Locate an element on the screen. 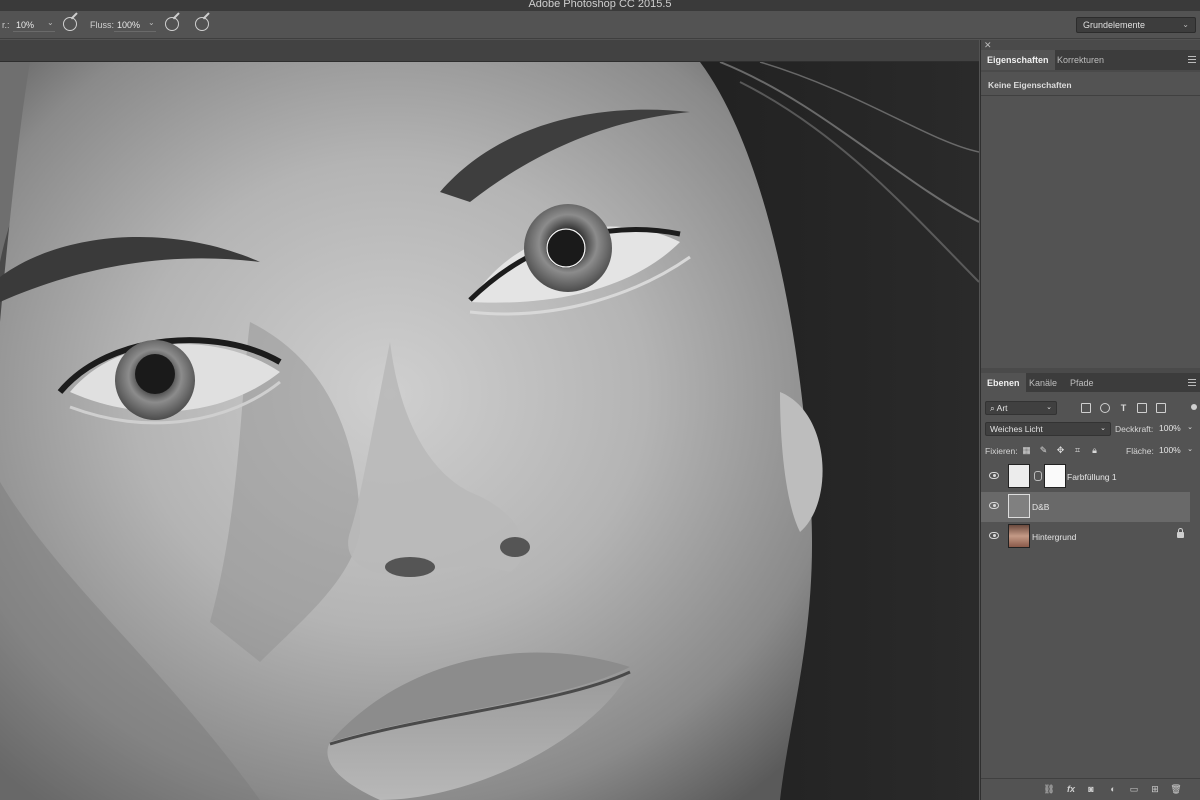 The width and height of the screenshot is (1200, 800). blend-mode-label: Weiches Licht is located at coordinates (1016, 429).